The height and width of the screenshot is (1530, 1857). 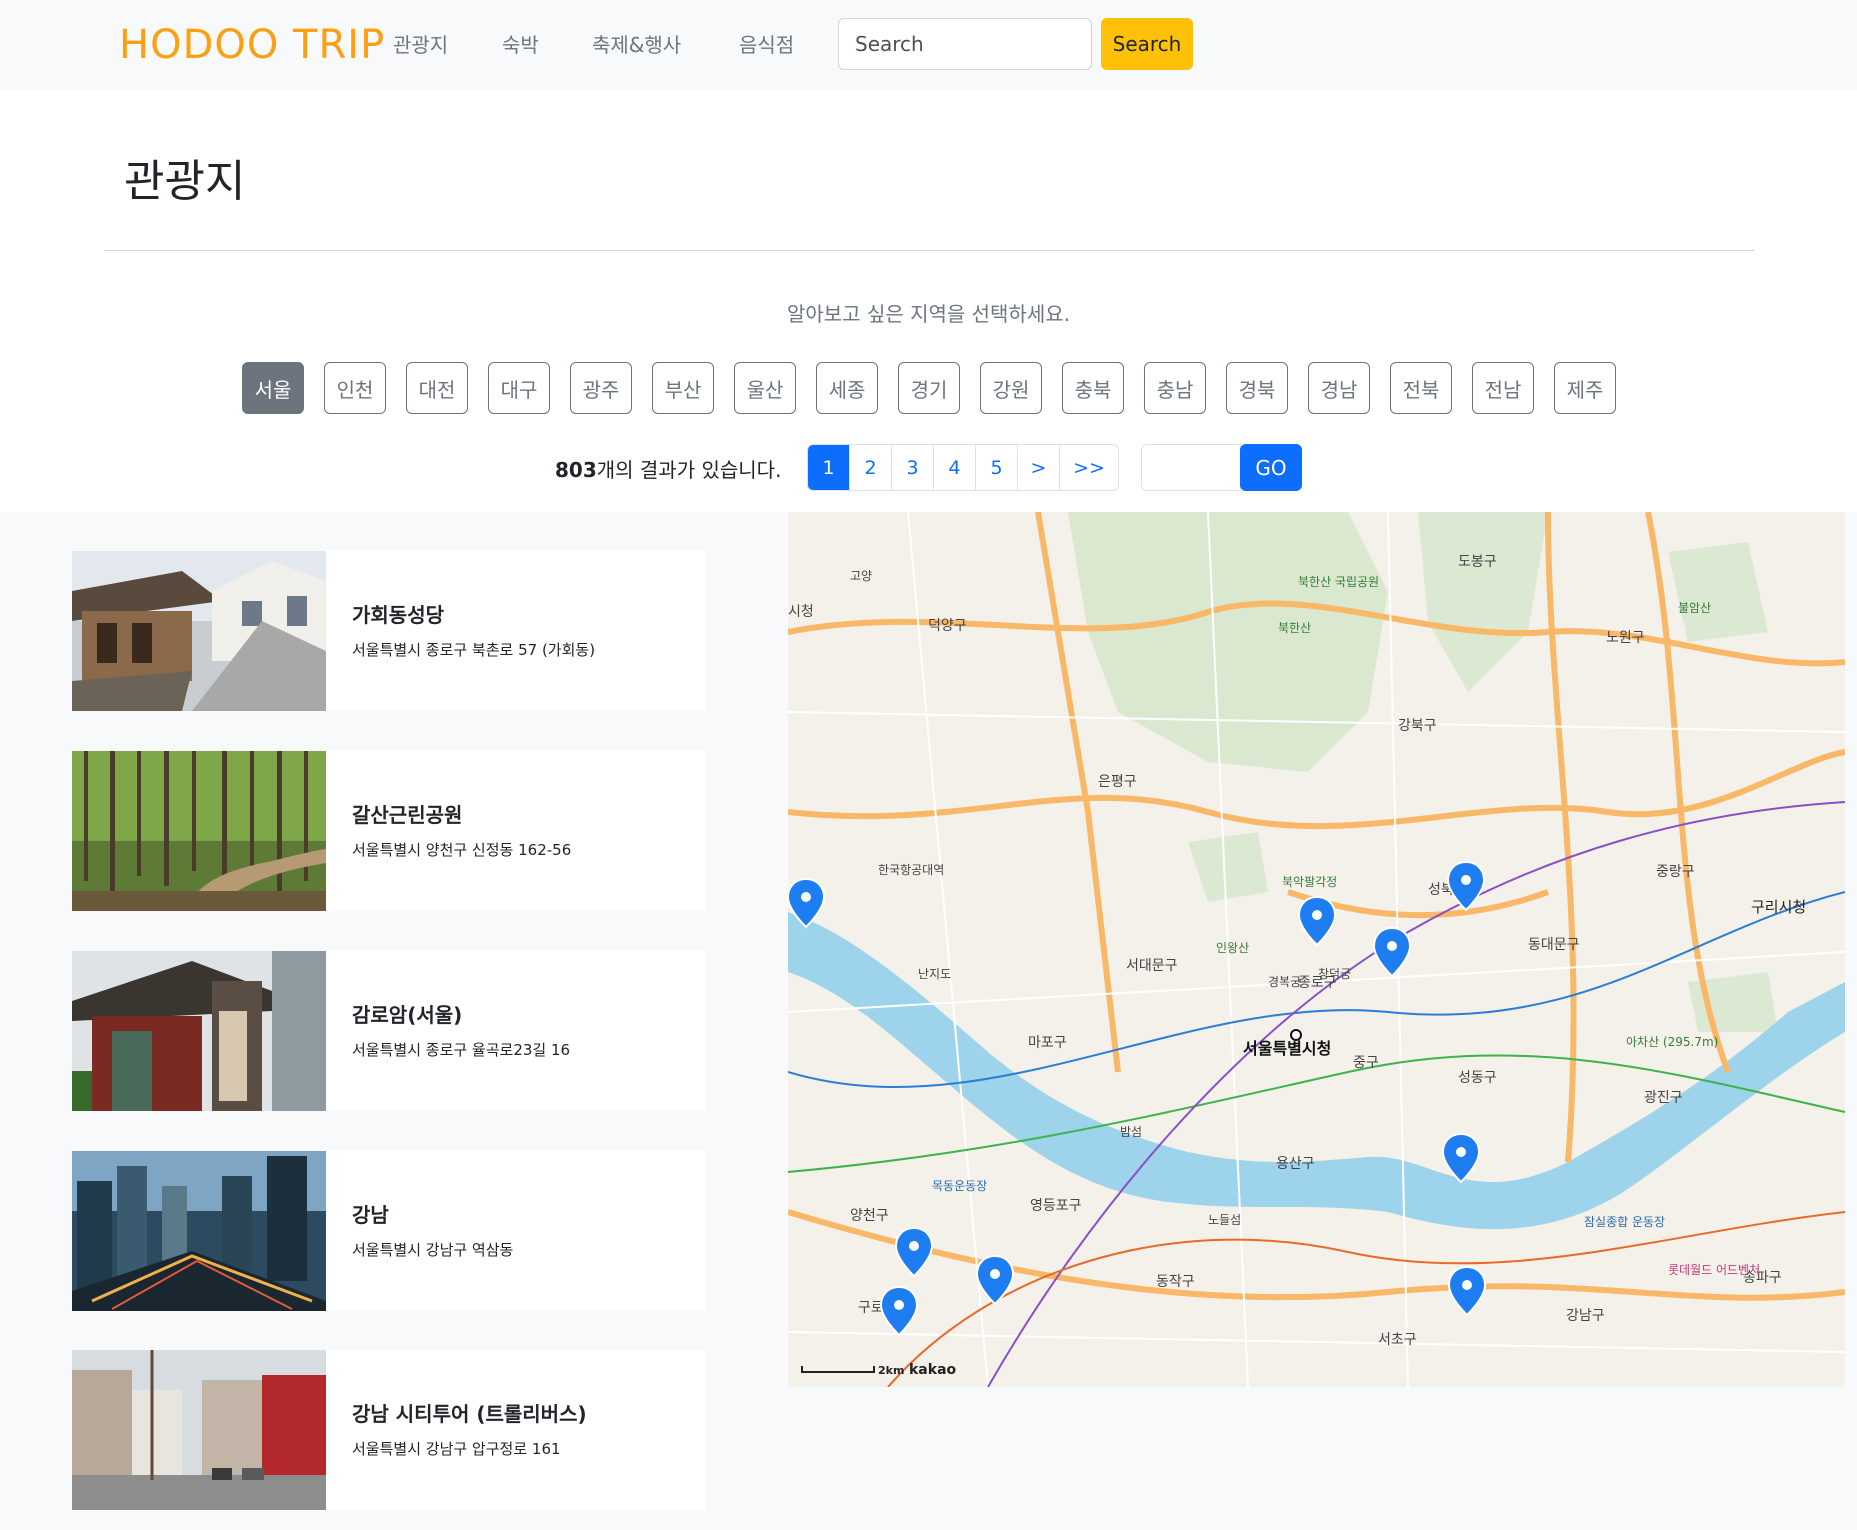 I want to click on nav-link-attractions: 관광지, so click(x=420, y=43).